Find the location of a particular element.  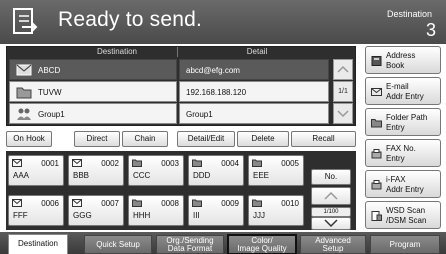

one-touch-key-number: 0004 is located at coordinates (230, 163).